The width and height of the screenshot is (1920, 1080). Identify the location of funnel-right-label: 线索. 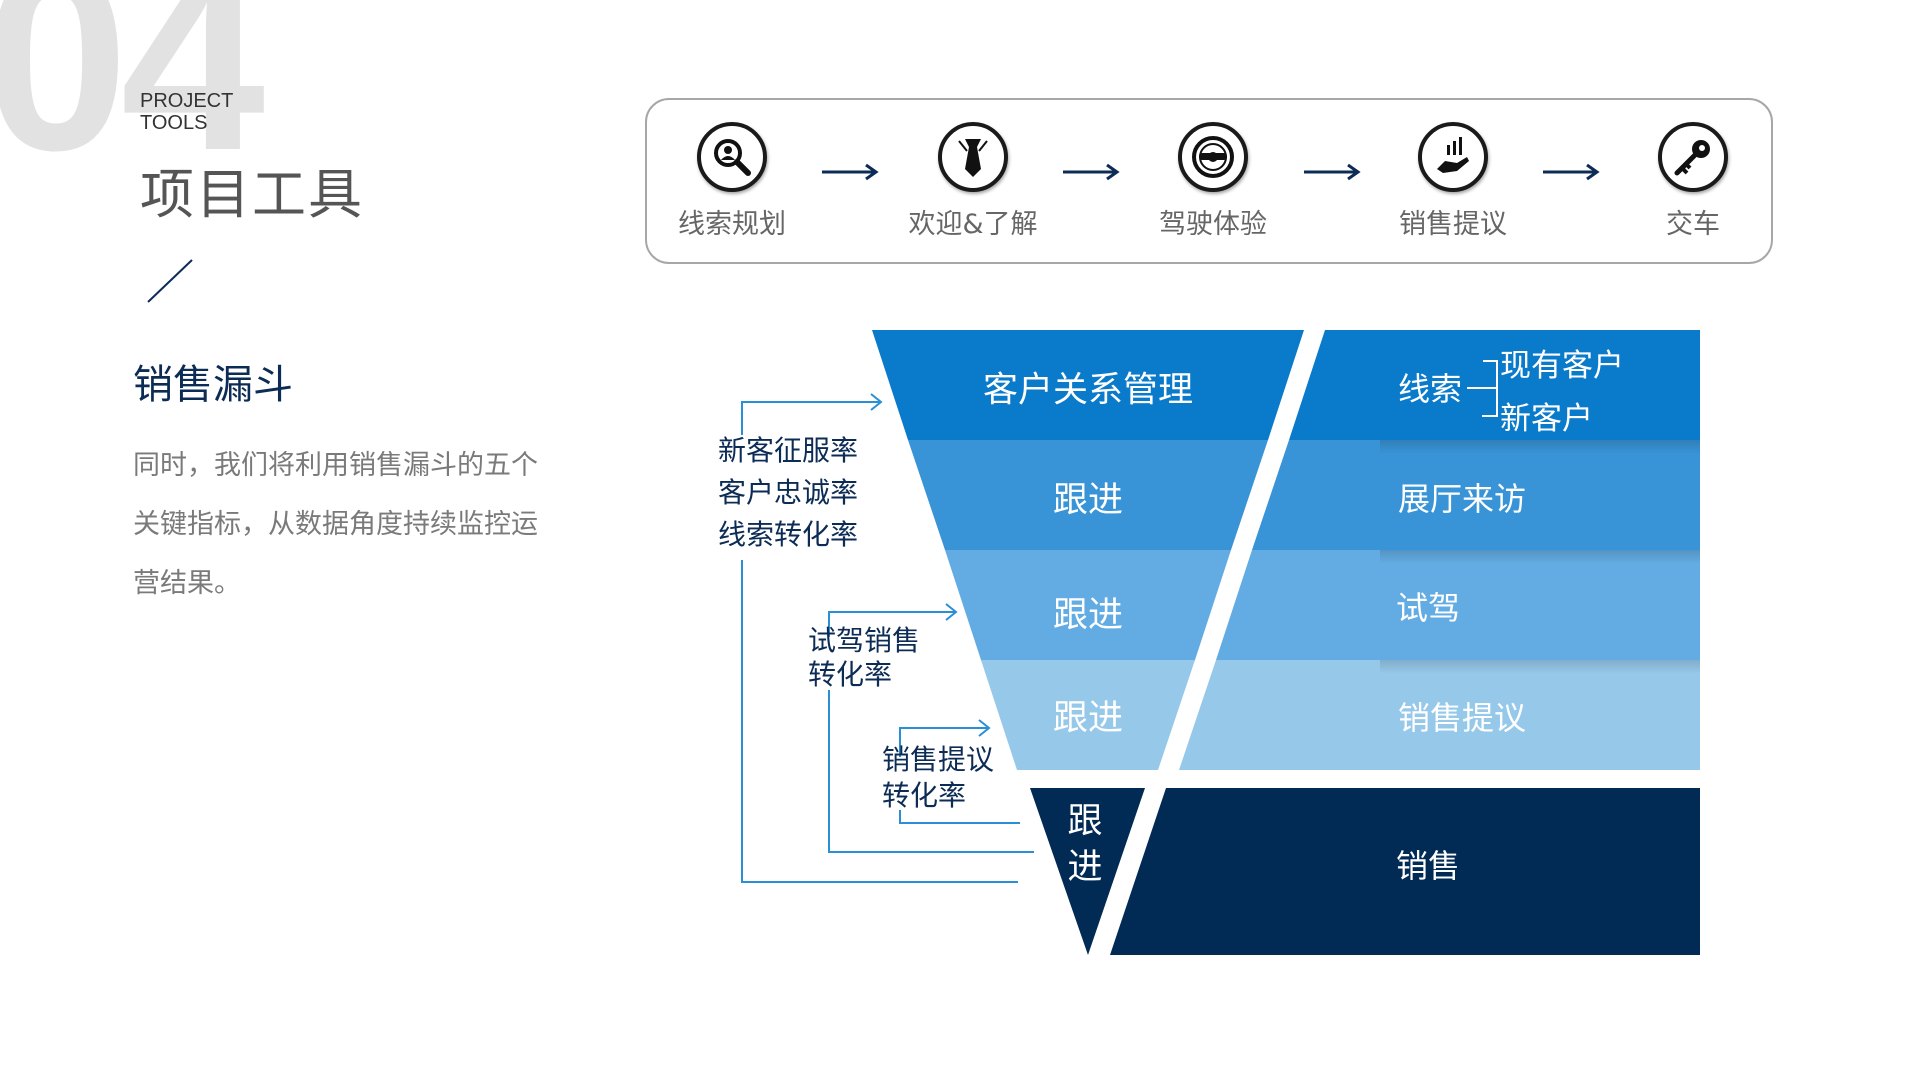
(1430, 389).